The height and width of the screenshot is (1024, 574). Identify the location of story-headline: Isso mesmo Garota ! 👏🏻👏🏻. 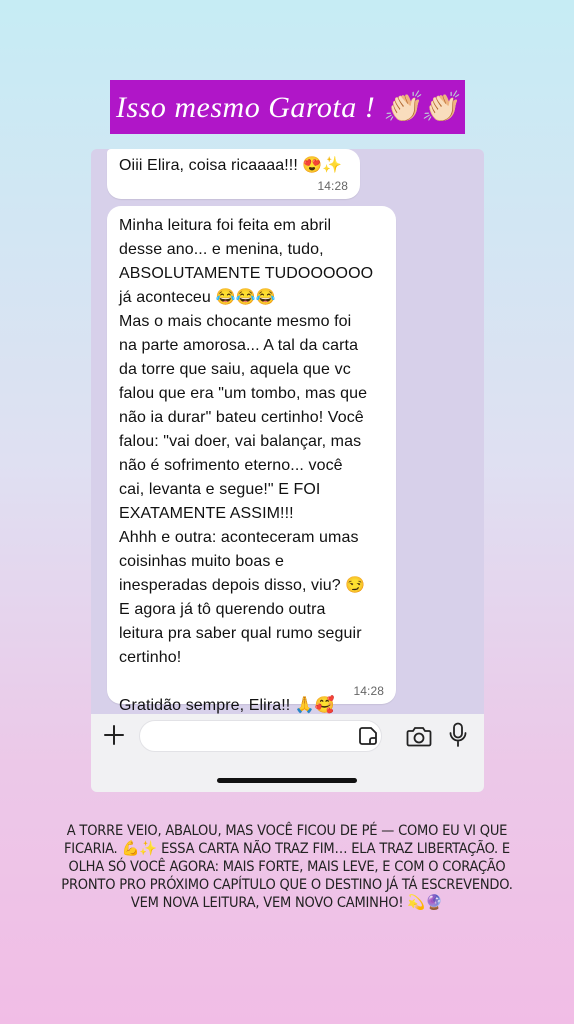
(287, 107).